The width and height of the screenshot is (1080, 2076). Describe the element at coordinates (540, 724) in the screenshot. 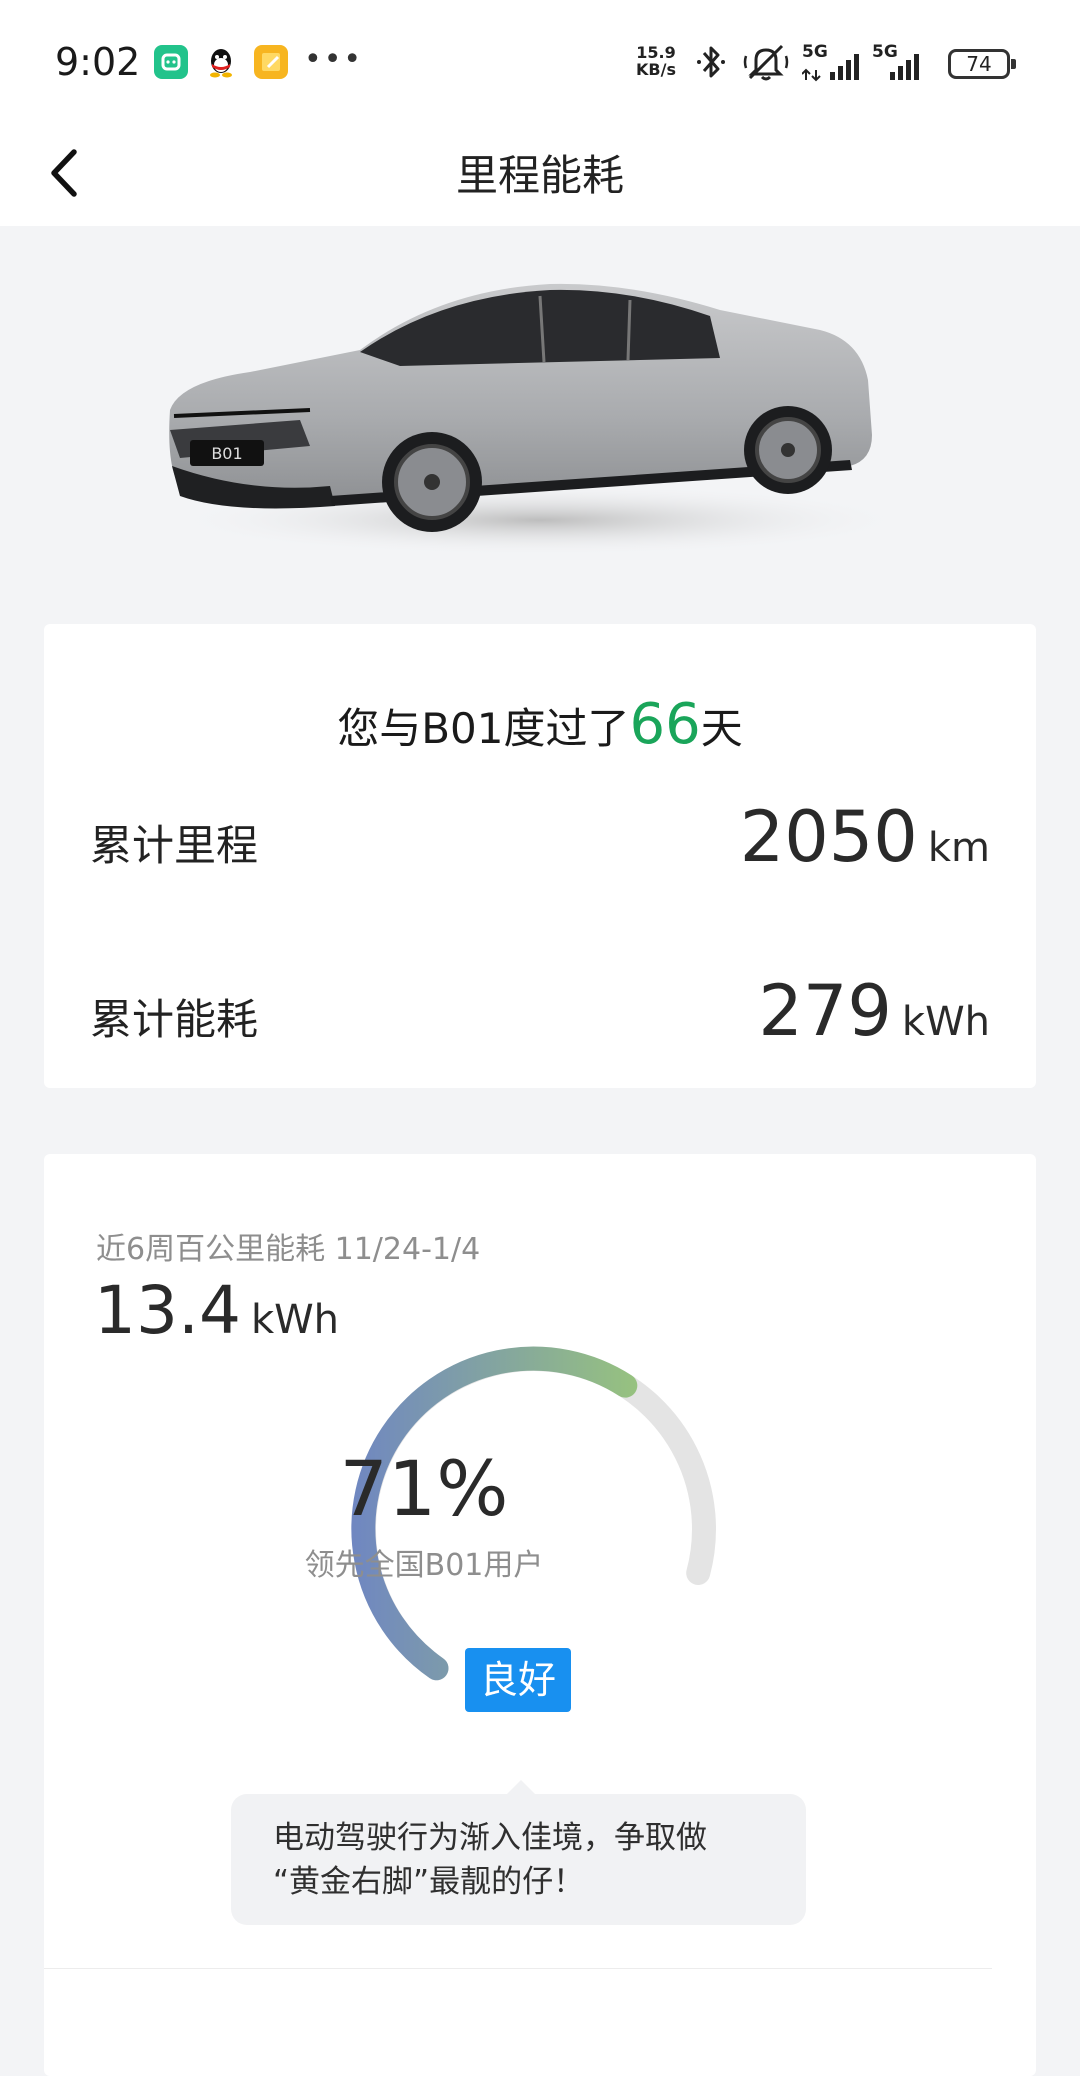

I see `days-with-car: 您与B01度过了66天` at that location.